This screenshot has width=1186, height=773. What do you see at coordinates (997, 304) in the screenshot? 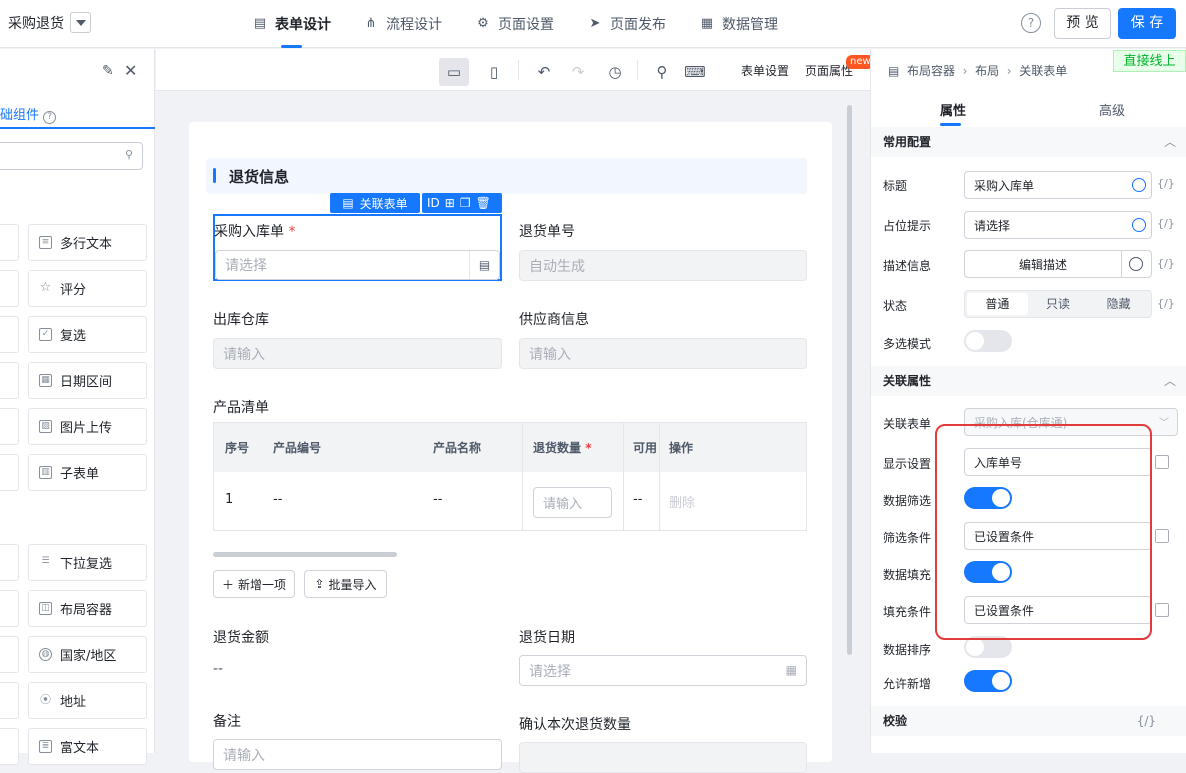
I see `state-normal: 普通` at bounding box center [997, 304].